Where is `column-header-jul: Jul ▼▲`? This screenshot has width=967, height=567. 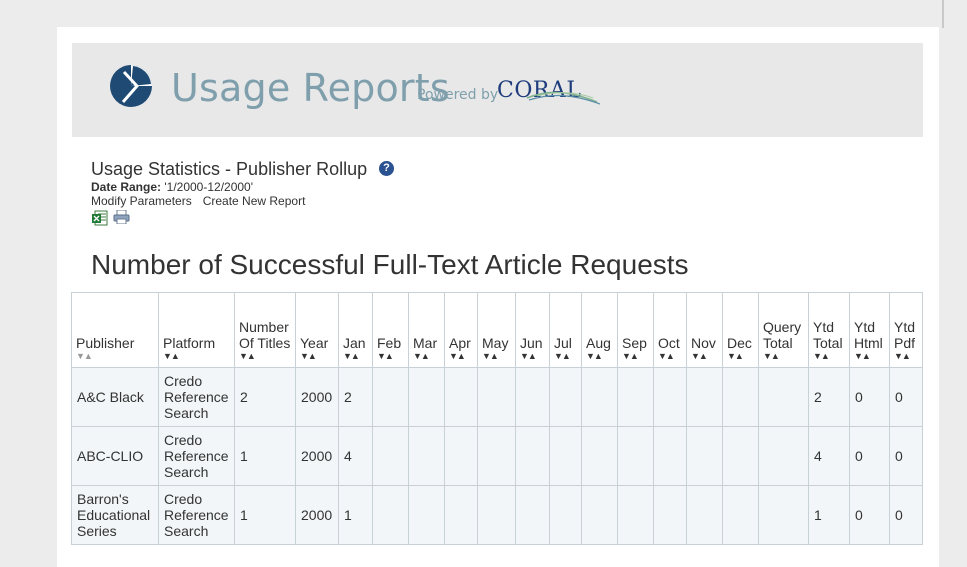 column-header-jul: Jul ▼▲ is located at coordinates (565, 330).